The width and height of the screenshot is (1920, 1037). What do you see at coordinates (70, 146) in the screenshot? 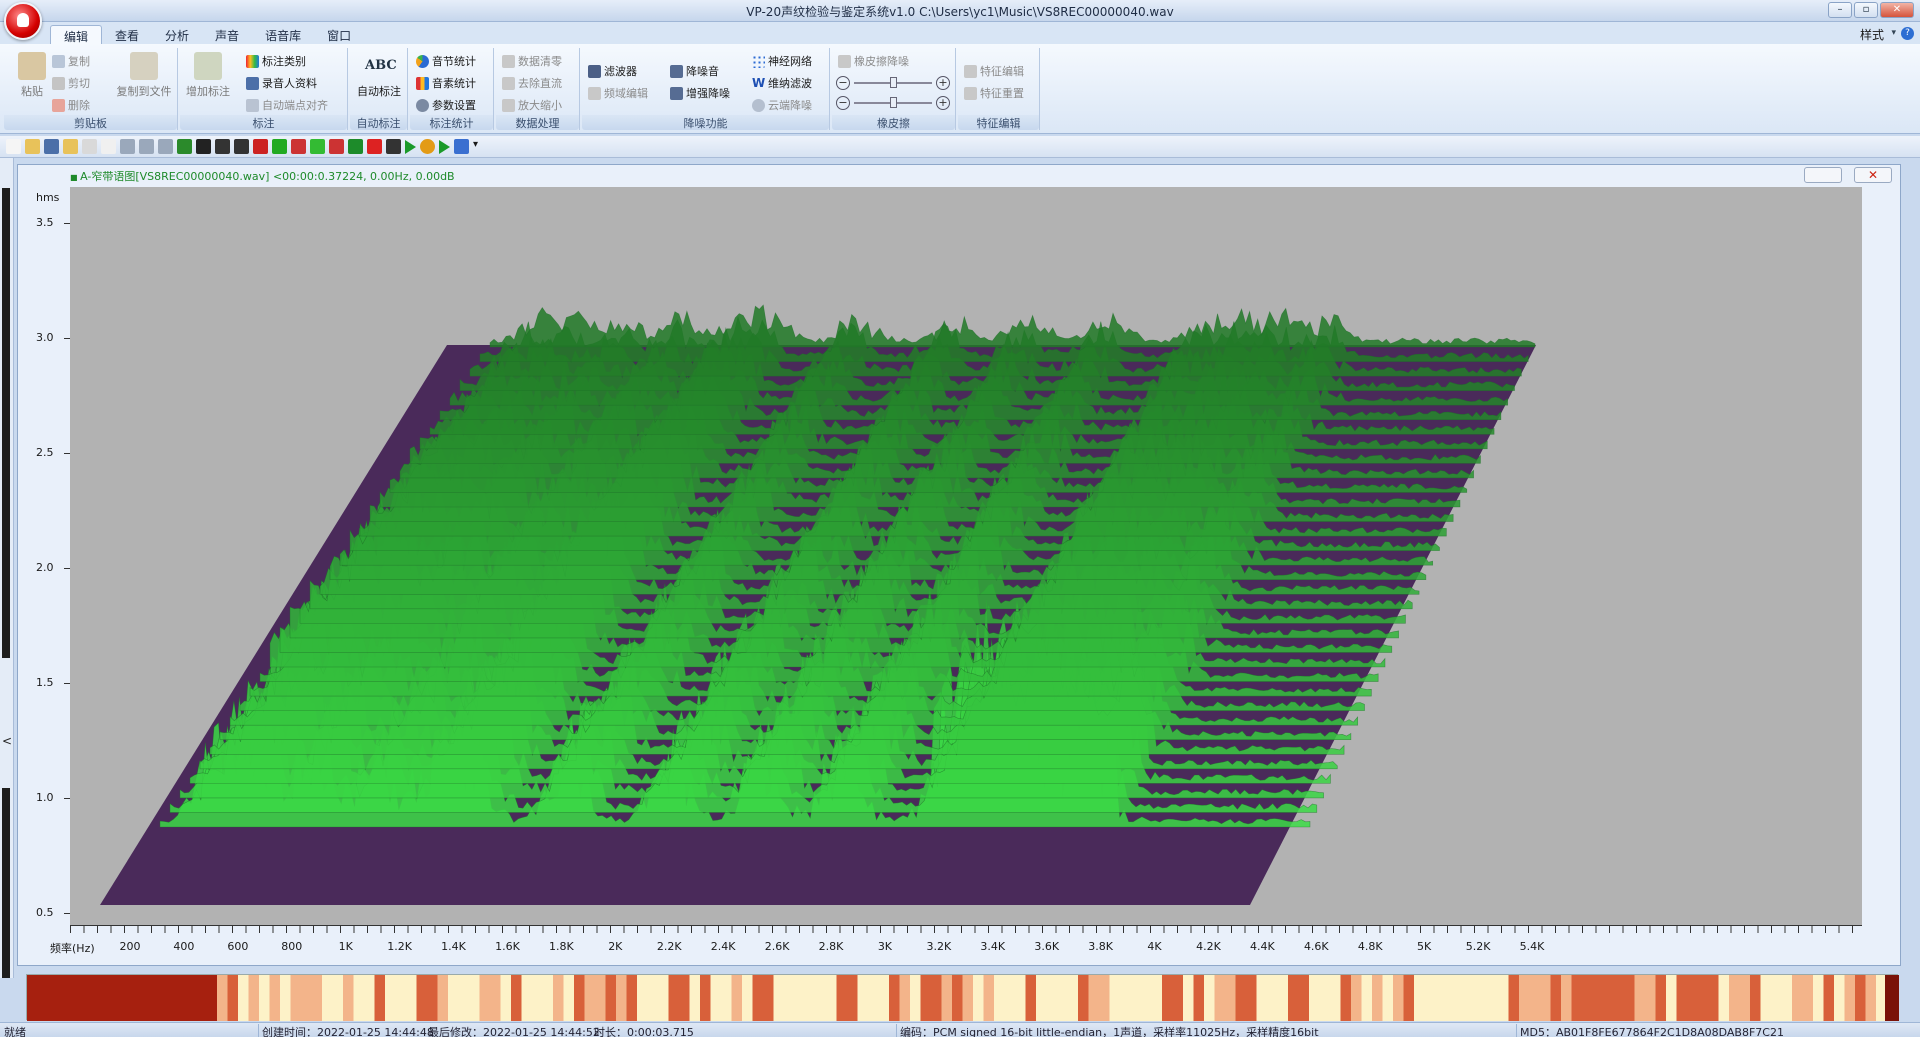
I see `folder-icon` at bounding box center [70, 146].